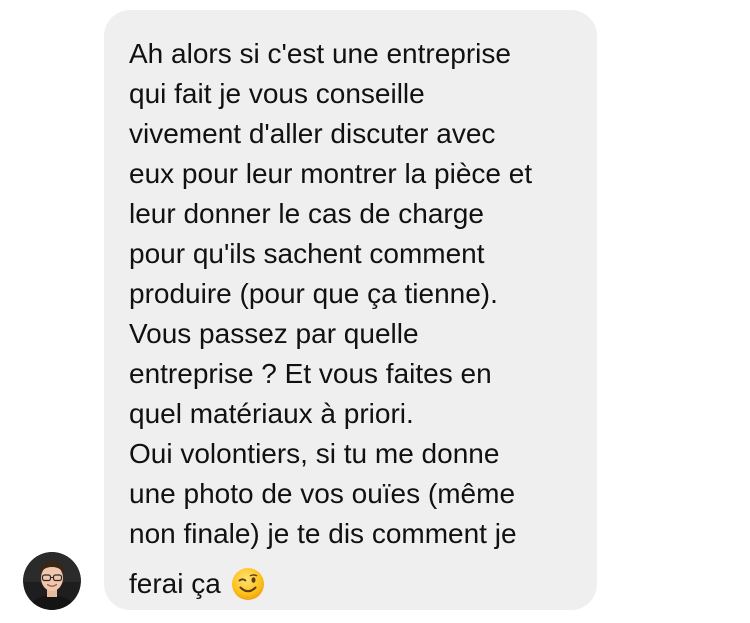 The width and height of the screenshot is (750, 623). I want to click on message-last-line: ferai ça, so click(353, 584).